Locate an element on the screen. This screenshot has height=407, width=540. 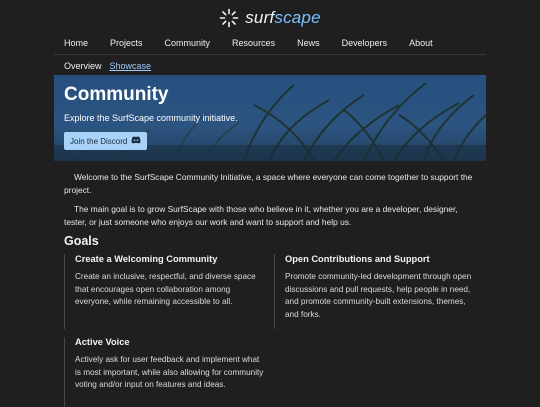
goals-heading: Goals is located at coordinates (81, 241).